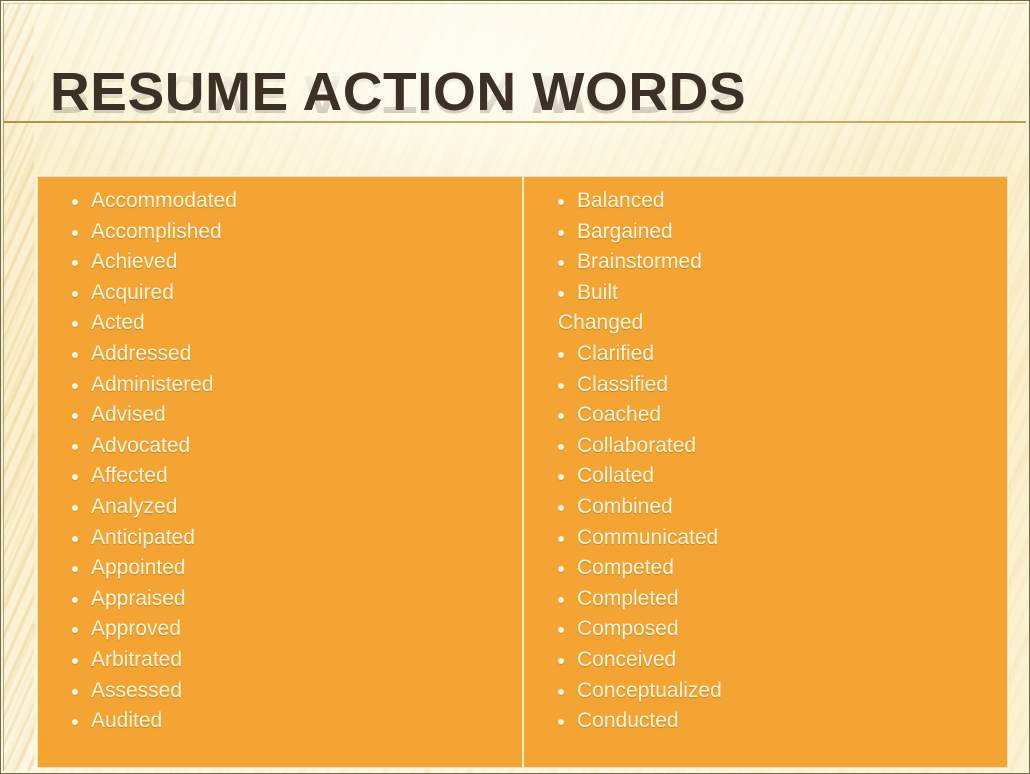  I want to click on page-title: RESUME ACTION WORDS, so click(398, 92).